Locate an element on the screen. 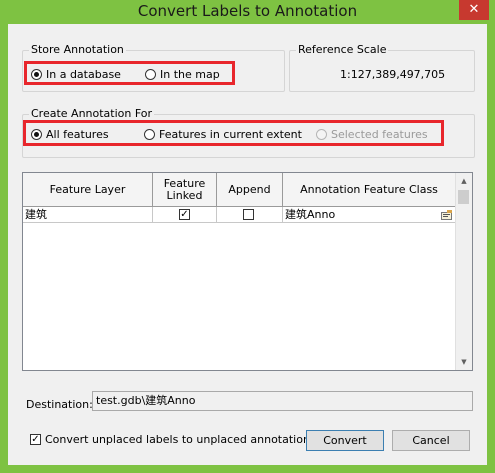  table-row: 建筑 ✓ 建筑Anno is located at coordinates (239, 215).